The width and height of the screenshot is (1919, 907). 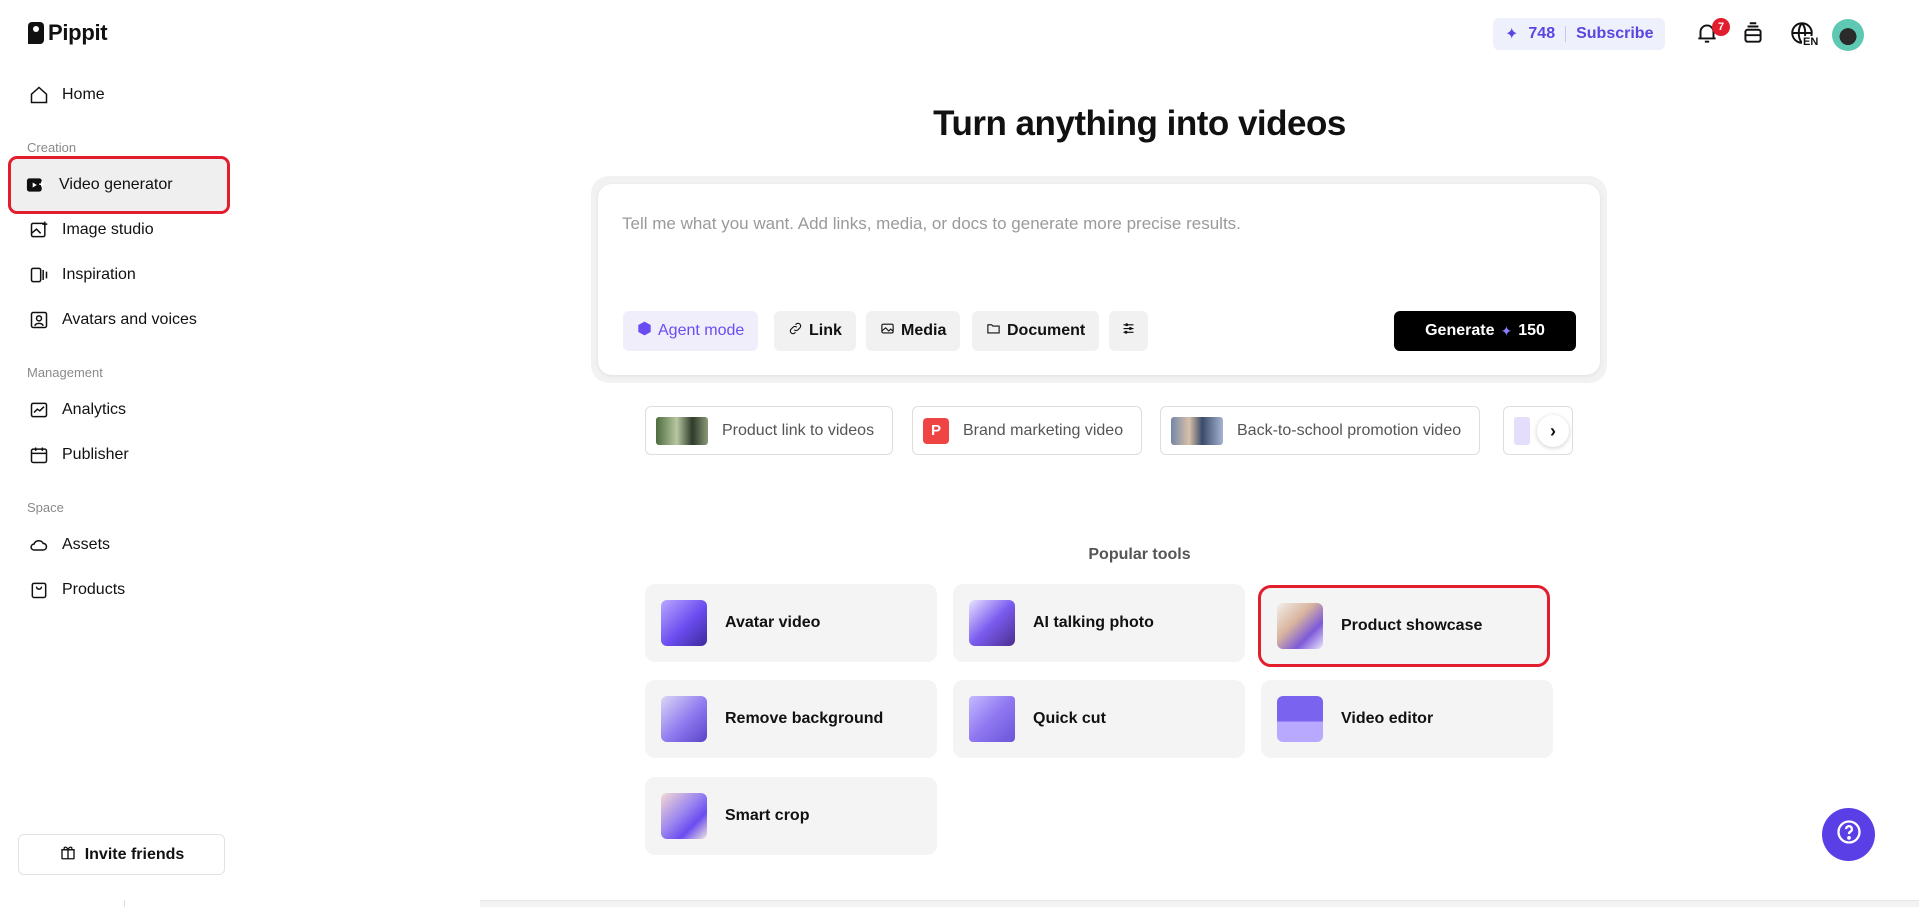 I want to click on invite-friends-button: Invite friends, so click(x=121, y=854).